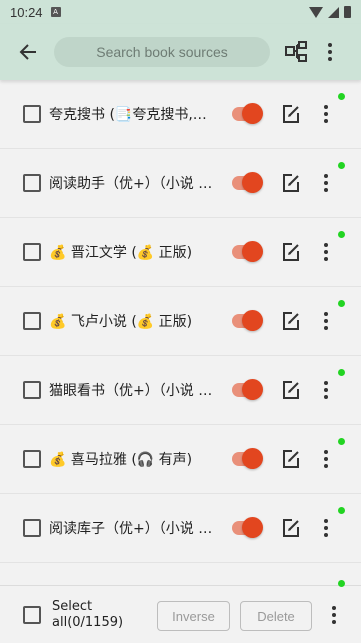  Describe the element at coordinates (121, 322) in the screenshot. I see `source-name: 💰 飞卢小说 (💰 正版)` at that location.